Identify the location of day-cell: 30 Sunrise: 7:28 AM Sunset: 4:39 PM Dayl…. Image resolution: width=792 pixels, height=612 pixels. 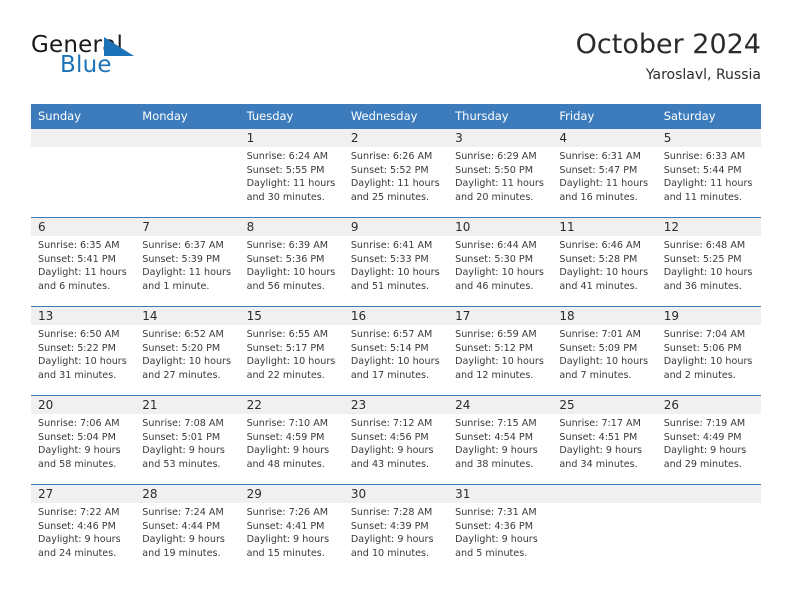
(396, 529).